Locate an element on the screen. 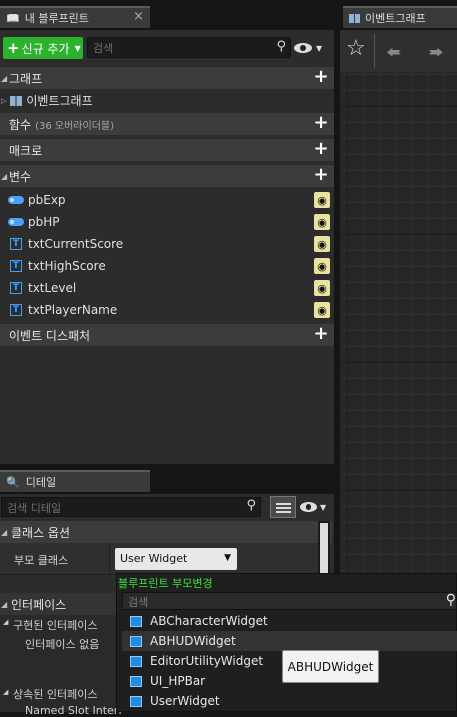  category-variables: ◢ 변수 + is located at coordinates (167, 176).